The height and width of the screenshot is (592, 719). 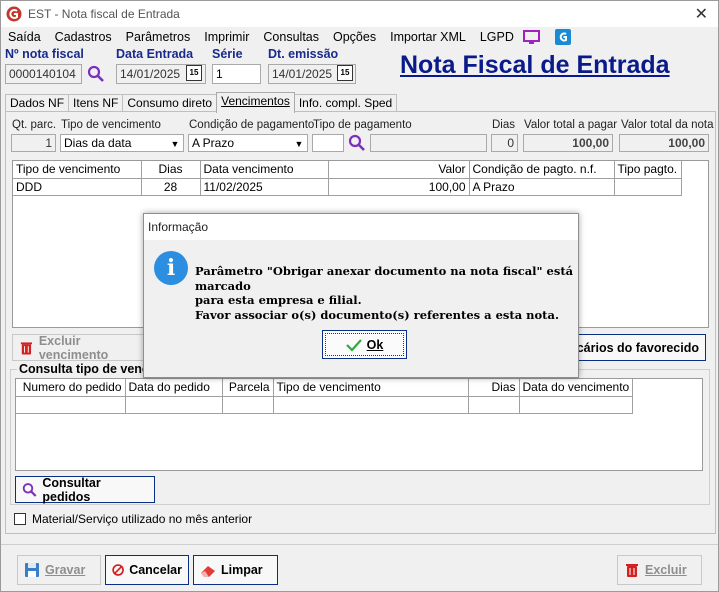 I want to click on eraser-icon, so click(x=208, y=571).